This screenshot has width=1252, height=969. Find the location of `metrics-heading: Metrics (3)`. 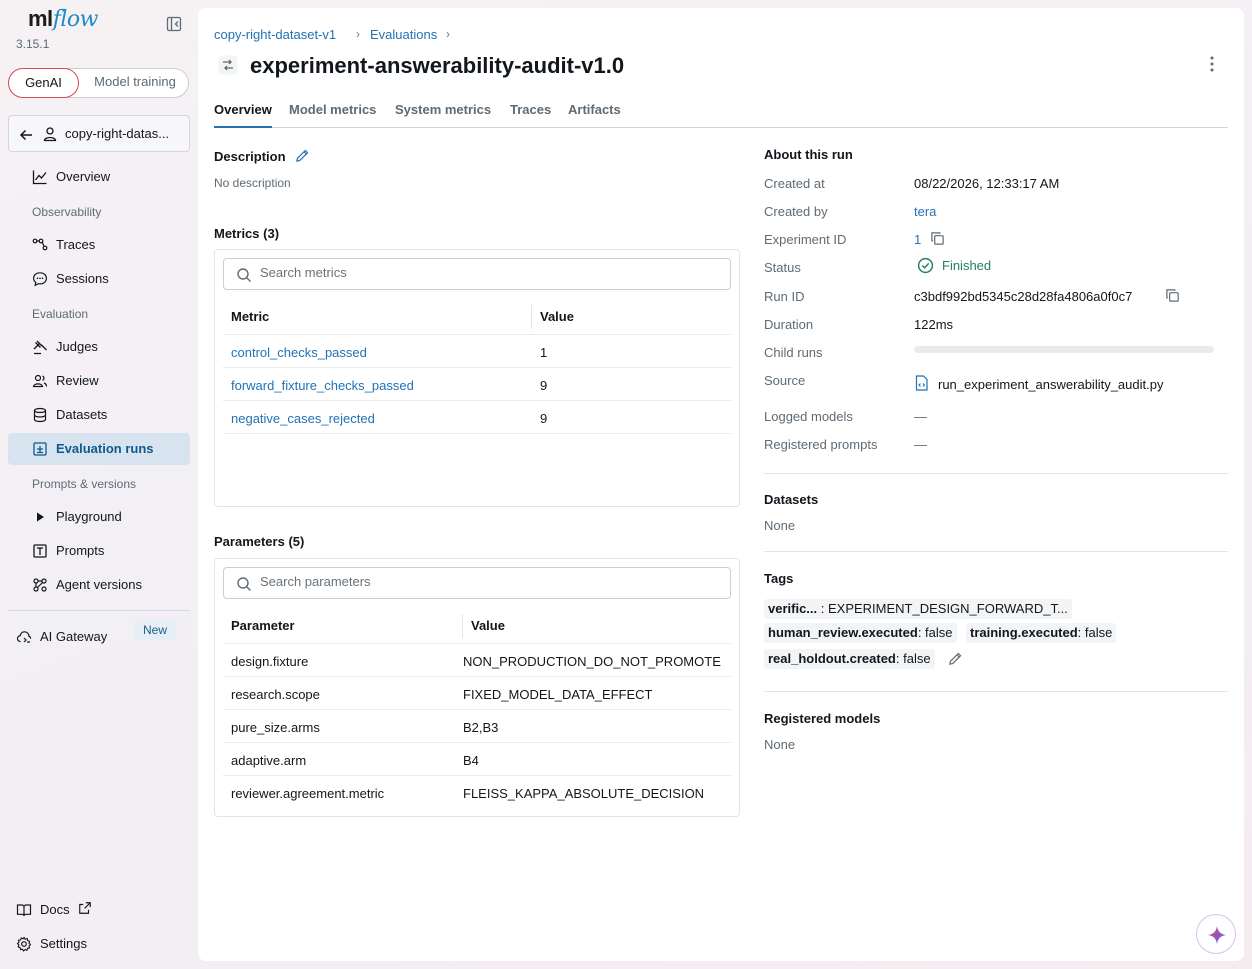

metrics-heading: Metrics (3) is located at coordinates (247, 233).